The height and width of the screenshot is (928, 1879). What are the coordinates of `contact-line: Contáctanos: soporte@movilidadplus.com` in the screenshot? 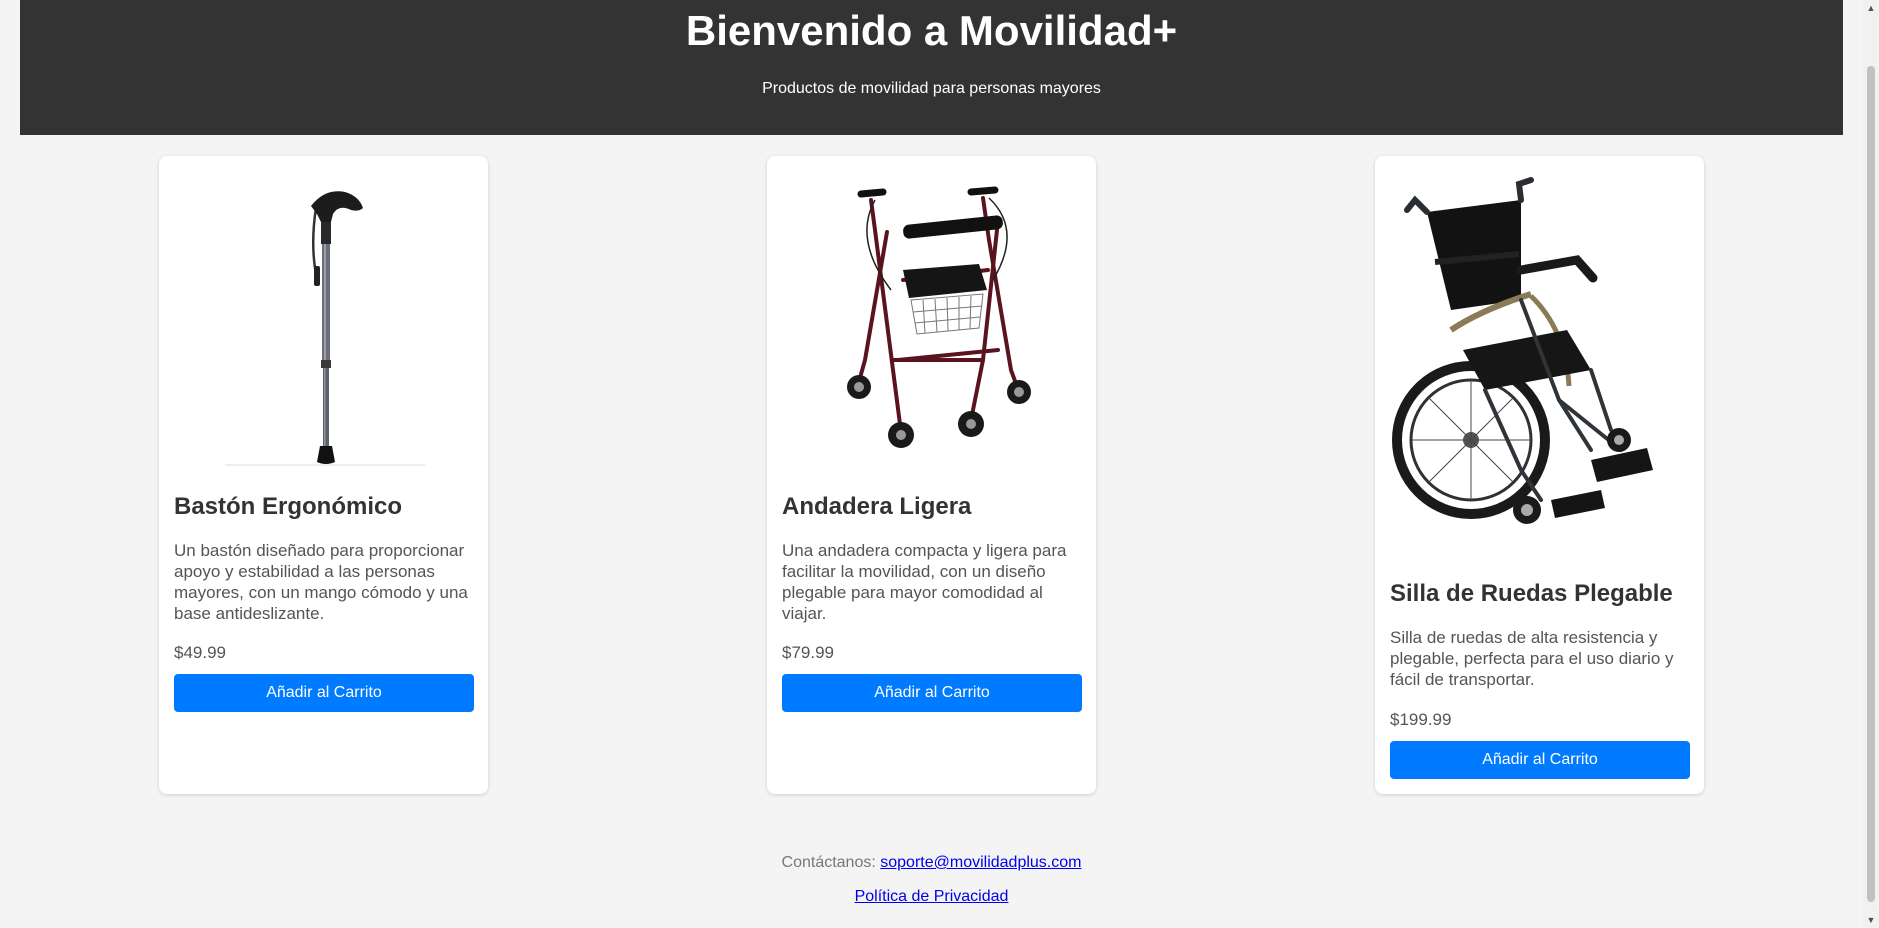 It's located at (931, 863).